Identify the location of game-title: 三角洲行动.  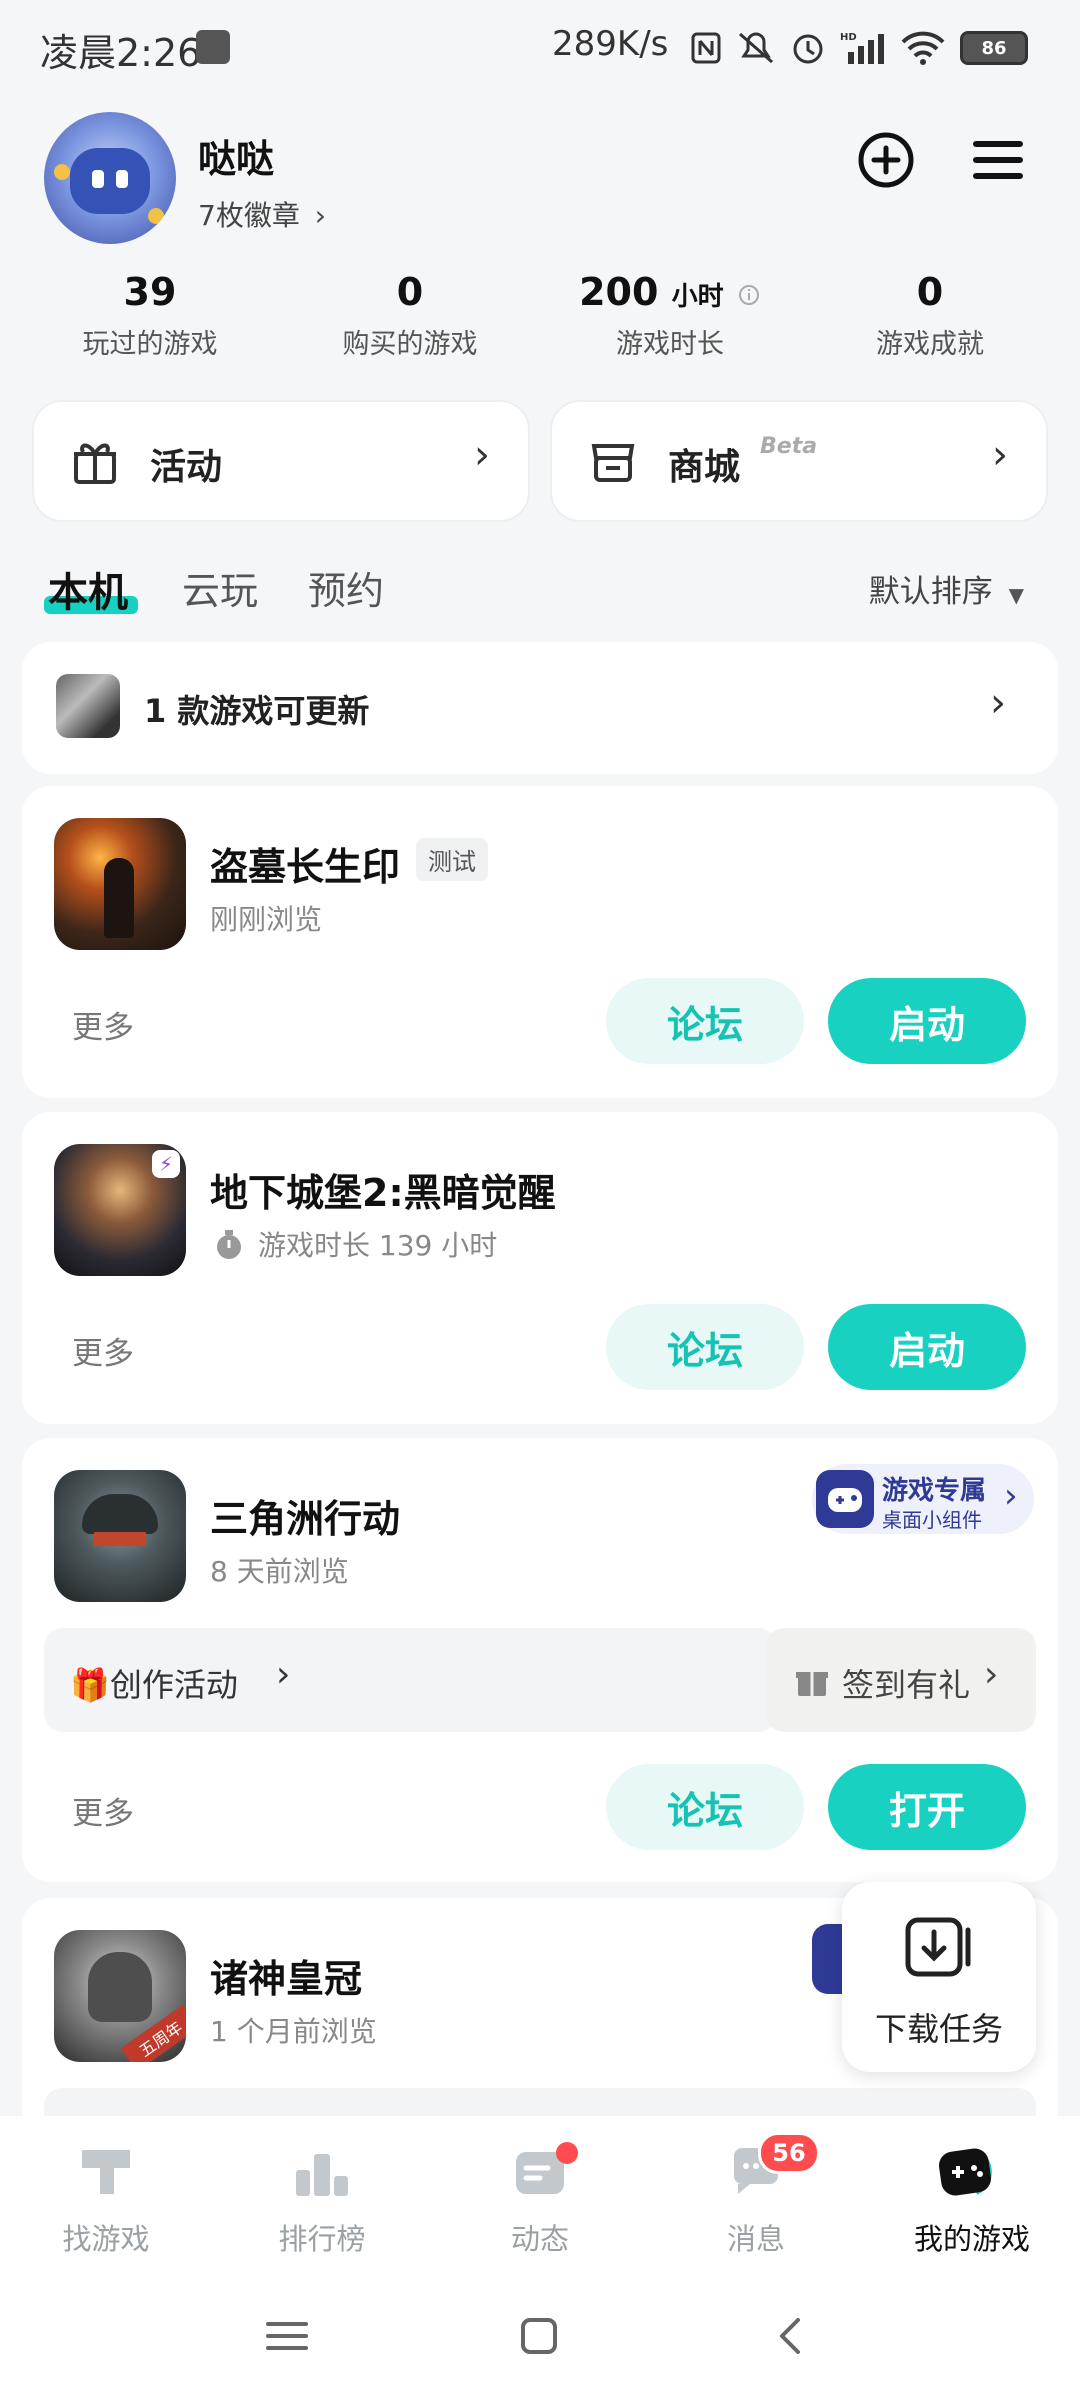
(305, 1515).